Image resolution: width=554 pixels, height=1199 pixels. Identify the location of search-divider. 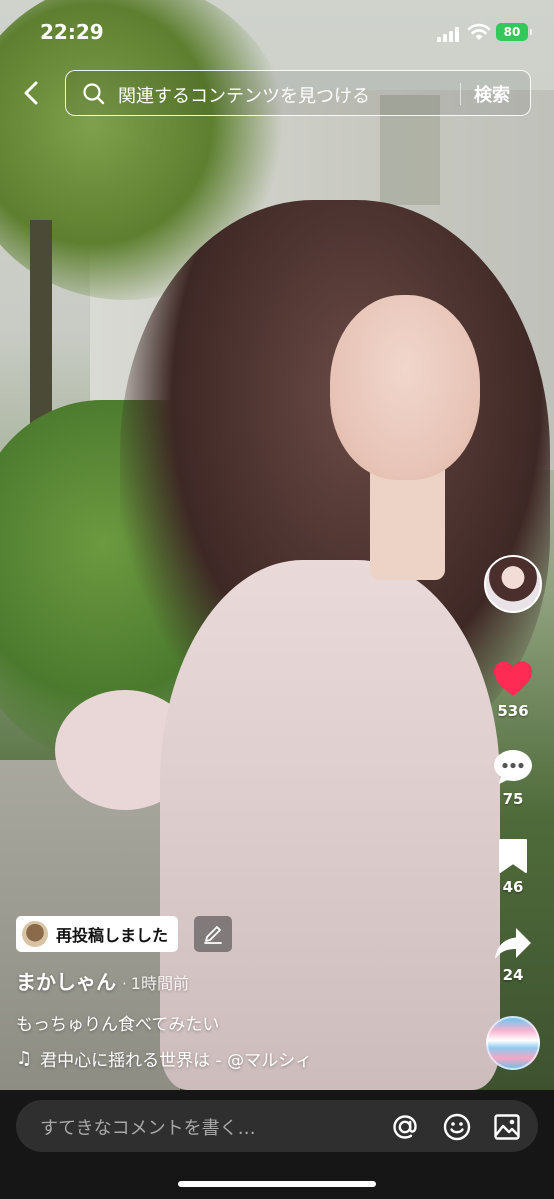
(460, 94).